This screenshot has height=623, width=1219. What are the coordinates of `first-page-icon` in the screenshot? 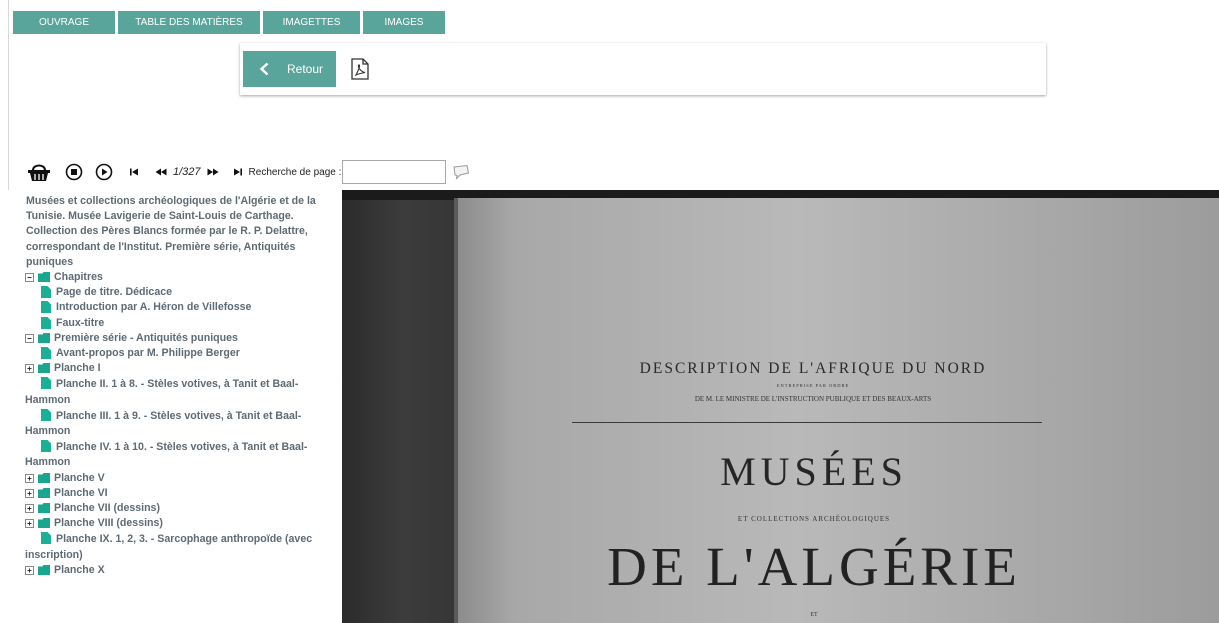 It's located at (134, 172).